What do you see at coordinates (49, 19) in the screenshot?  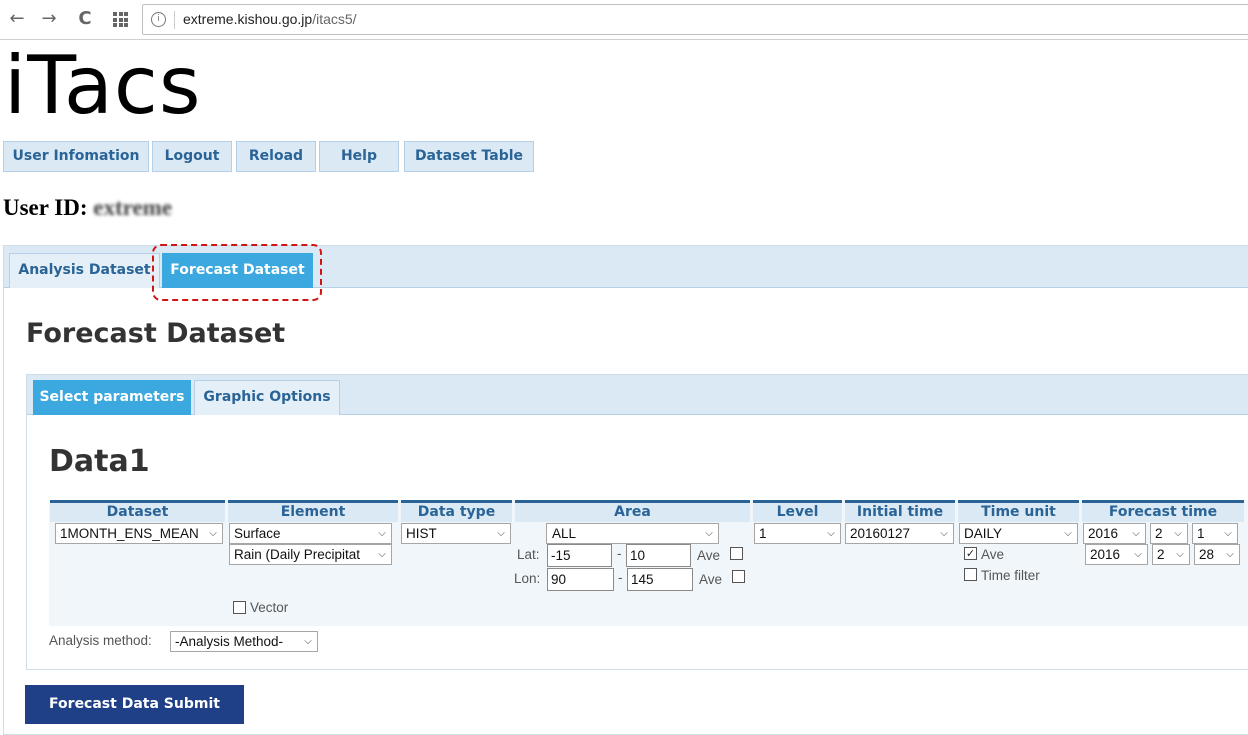 I see `forward-arrow-icon: →` at bounding box center [49, 19].